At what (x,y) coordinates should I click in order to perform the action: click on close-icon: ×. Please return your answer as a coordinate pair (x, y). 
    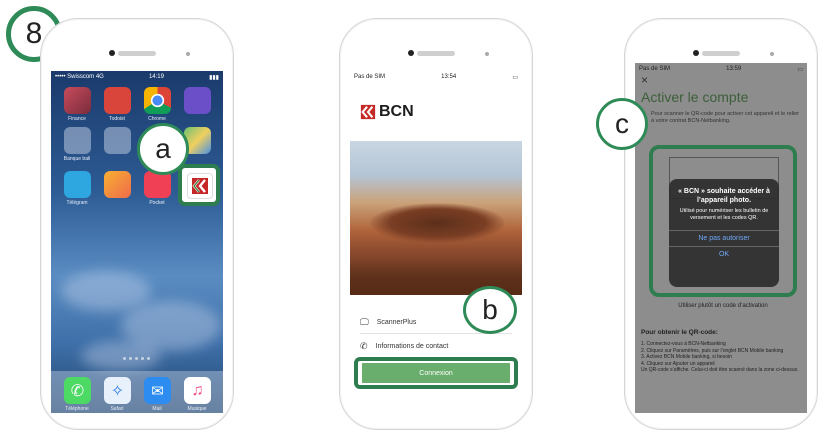
    Looking at the image, I should click on (644, 80).